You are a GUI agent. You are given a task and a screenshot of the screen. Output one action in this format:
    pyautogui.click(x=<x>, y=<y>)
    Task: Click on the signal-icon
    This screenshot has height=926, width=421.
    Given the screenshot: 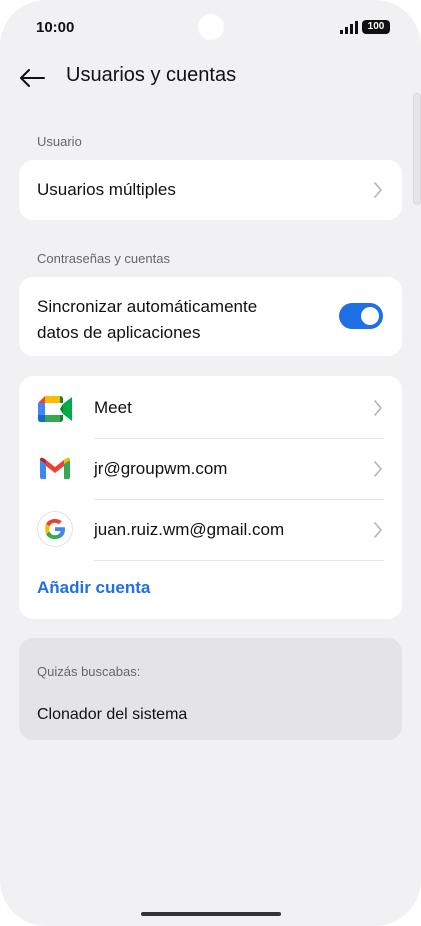 What is the action you would take?
    pyautogui.click(x=349, y=27)
    